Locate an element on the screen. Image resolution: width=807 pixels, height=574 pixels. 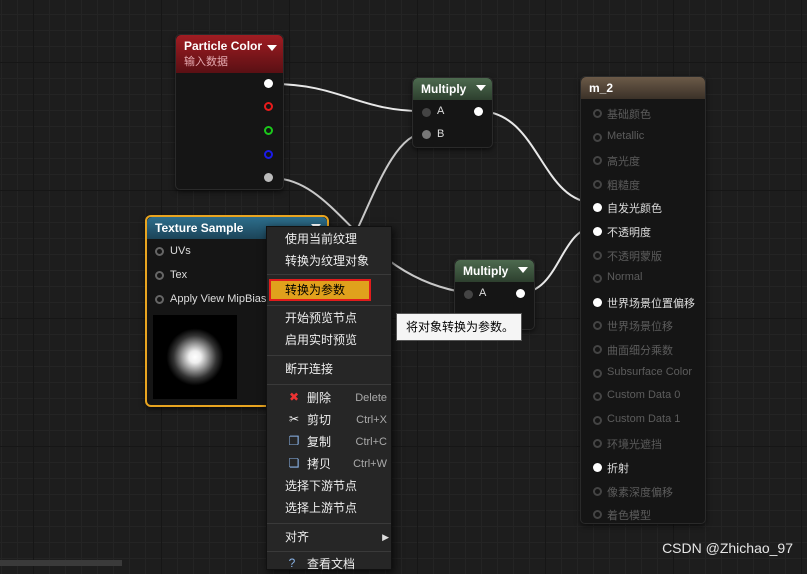
material-result-header: m_2 is located at coordinates (643, 88).